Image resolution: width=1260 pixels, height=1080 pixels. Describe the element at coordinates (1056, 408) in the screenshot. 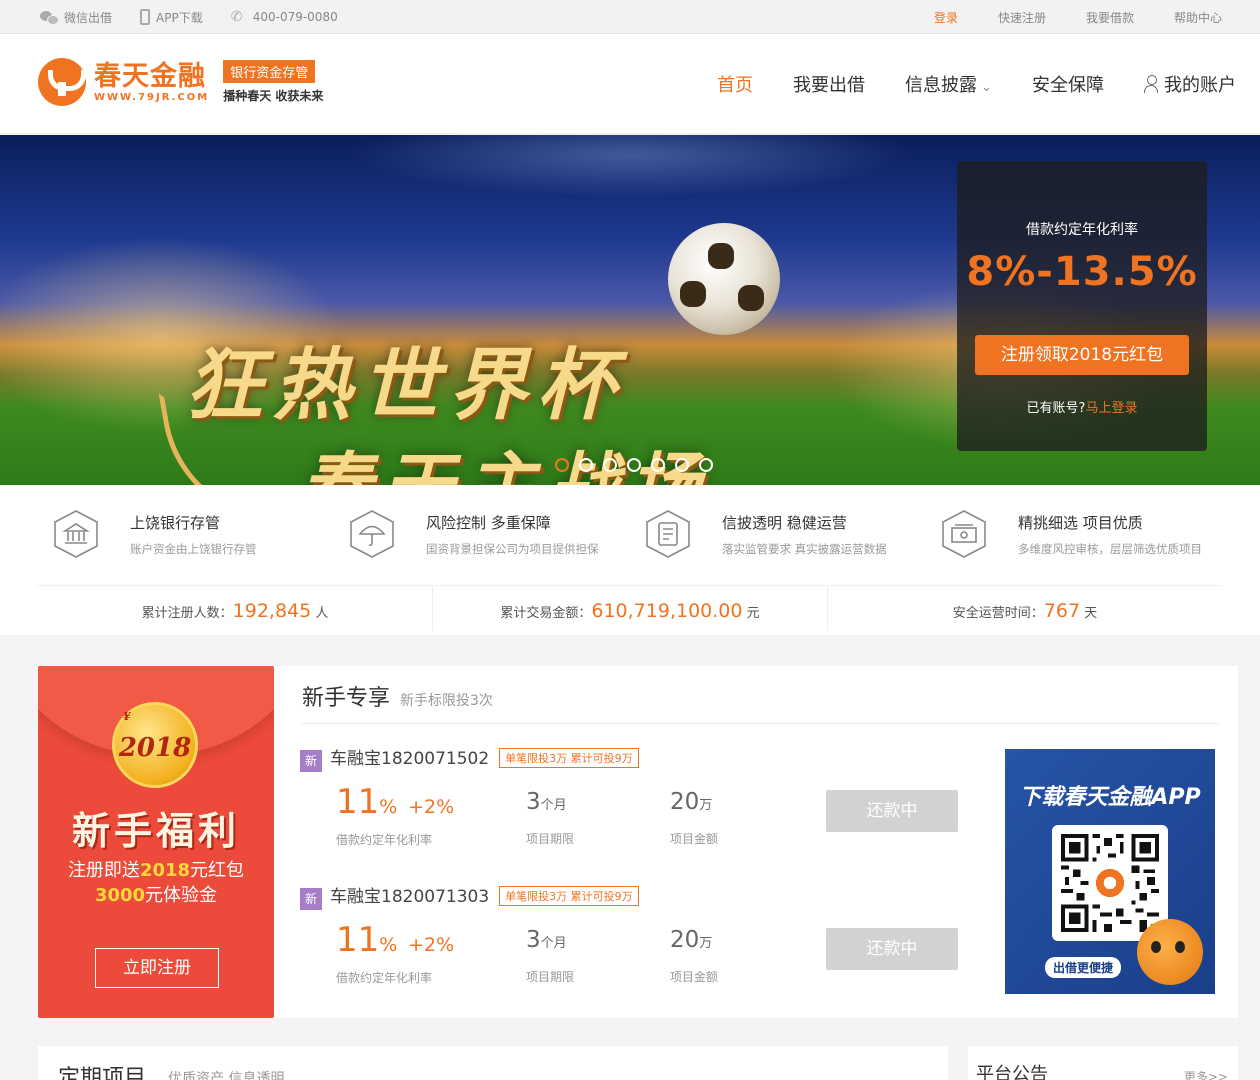

I see `have-account-text: 已有账号?` at that location.